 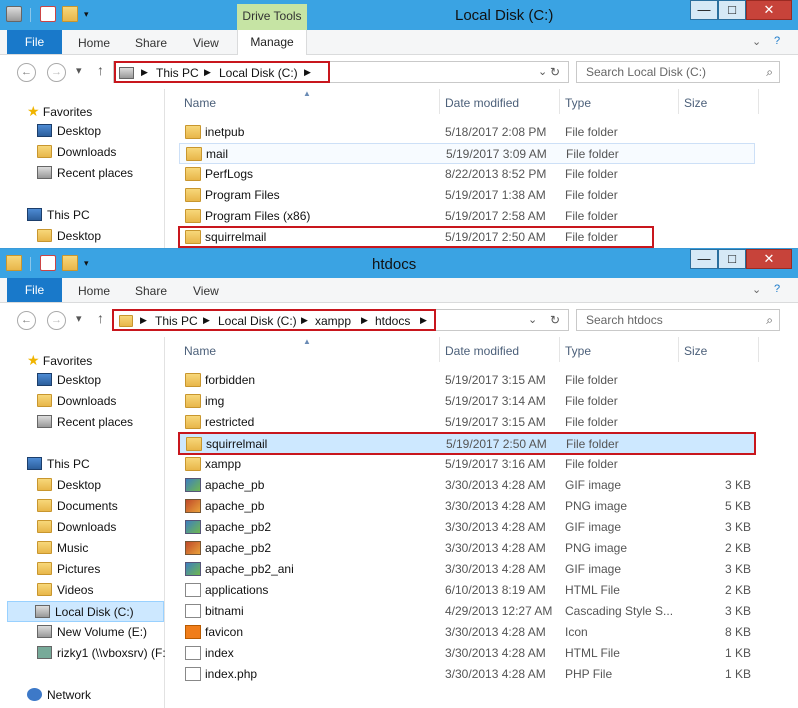 What do you see at coordinates (467, 548) in the screenshot?
I see `table-row: apache_pb2 3/30/2013 4:28 AM PNG image 2 KB` at bounding box center [467, 548].